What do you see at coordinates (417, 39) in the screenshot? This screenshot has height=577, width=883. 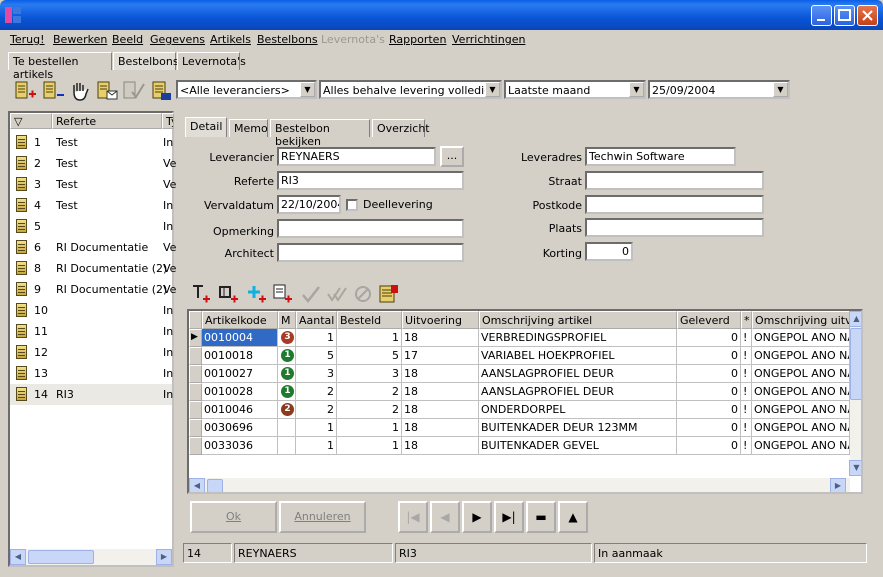 I see `menu-rapporten: Rapporten` at bounding box center [417, 39].